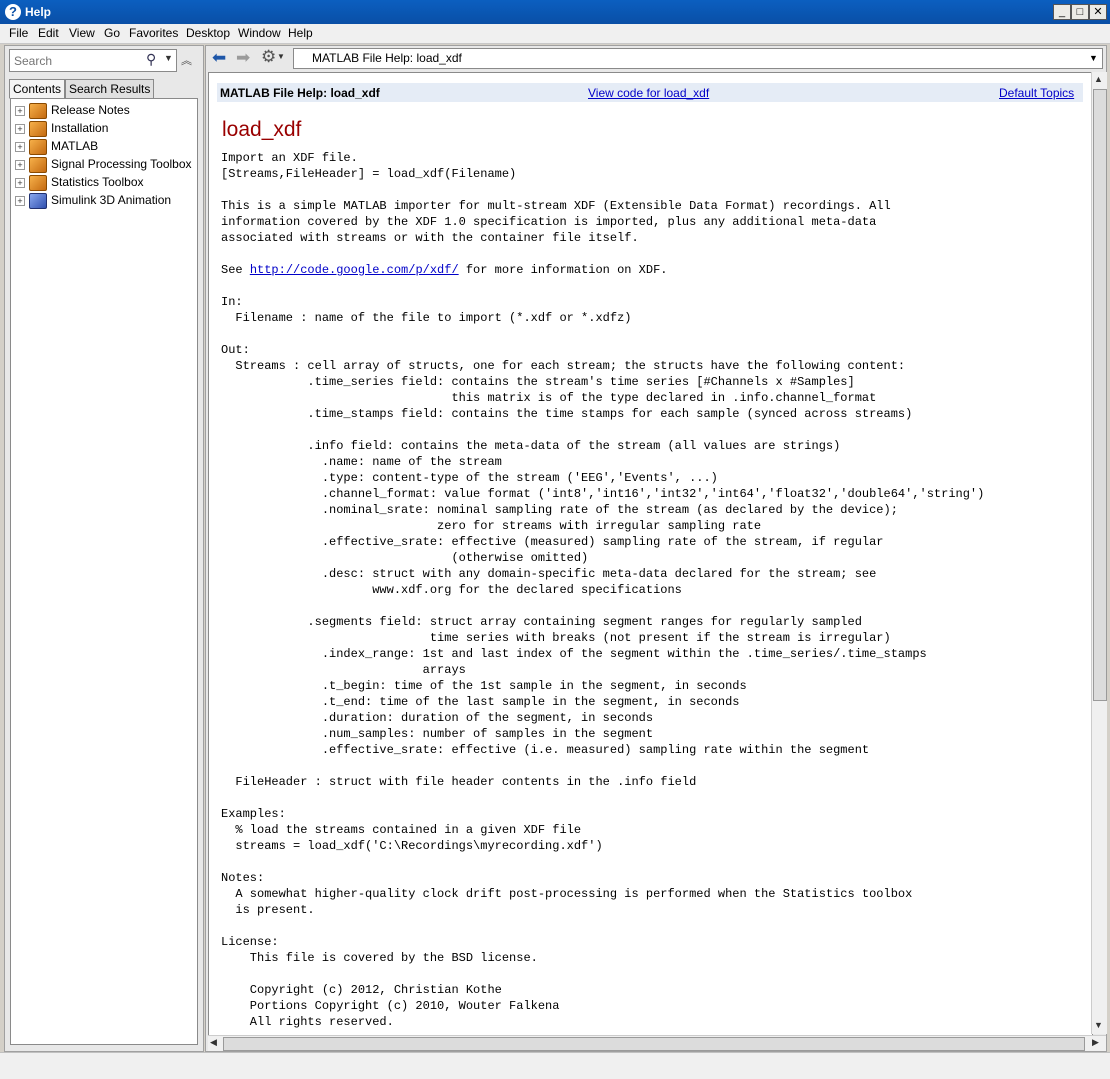 The image size is (1110, 1079). What do you see at coordinates (213, 1042) in the screenshot?
I see `scroll-left-icon: ◀` at bounding box center [213, 1042].